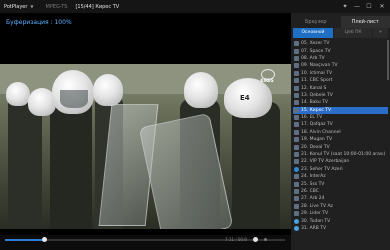 This screenshot has width=390, height=250. What do you see at coordinates (267, 80) in the screenshot?
I see `channel-logo-text: KIRES` at bounding box center [267, 80].